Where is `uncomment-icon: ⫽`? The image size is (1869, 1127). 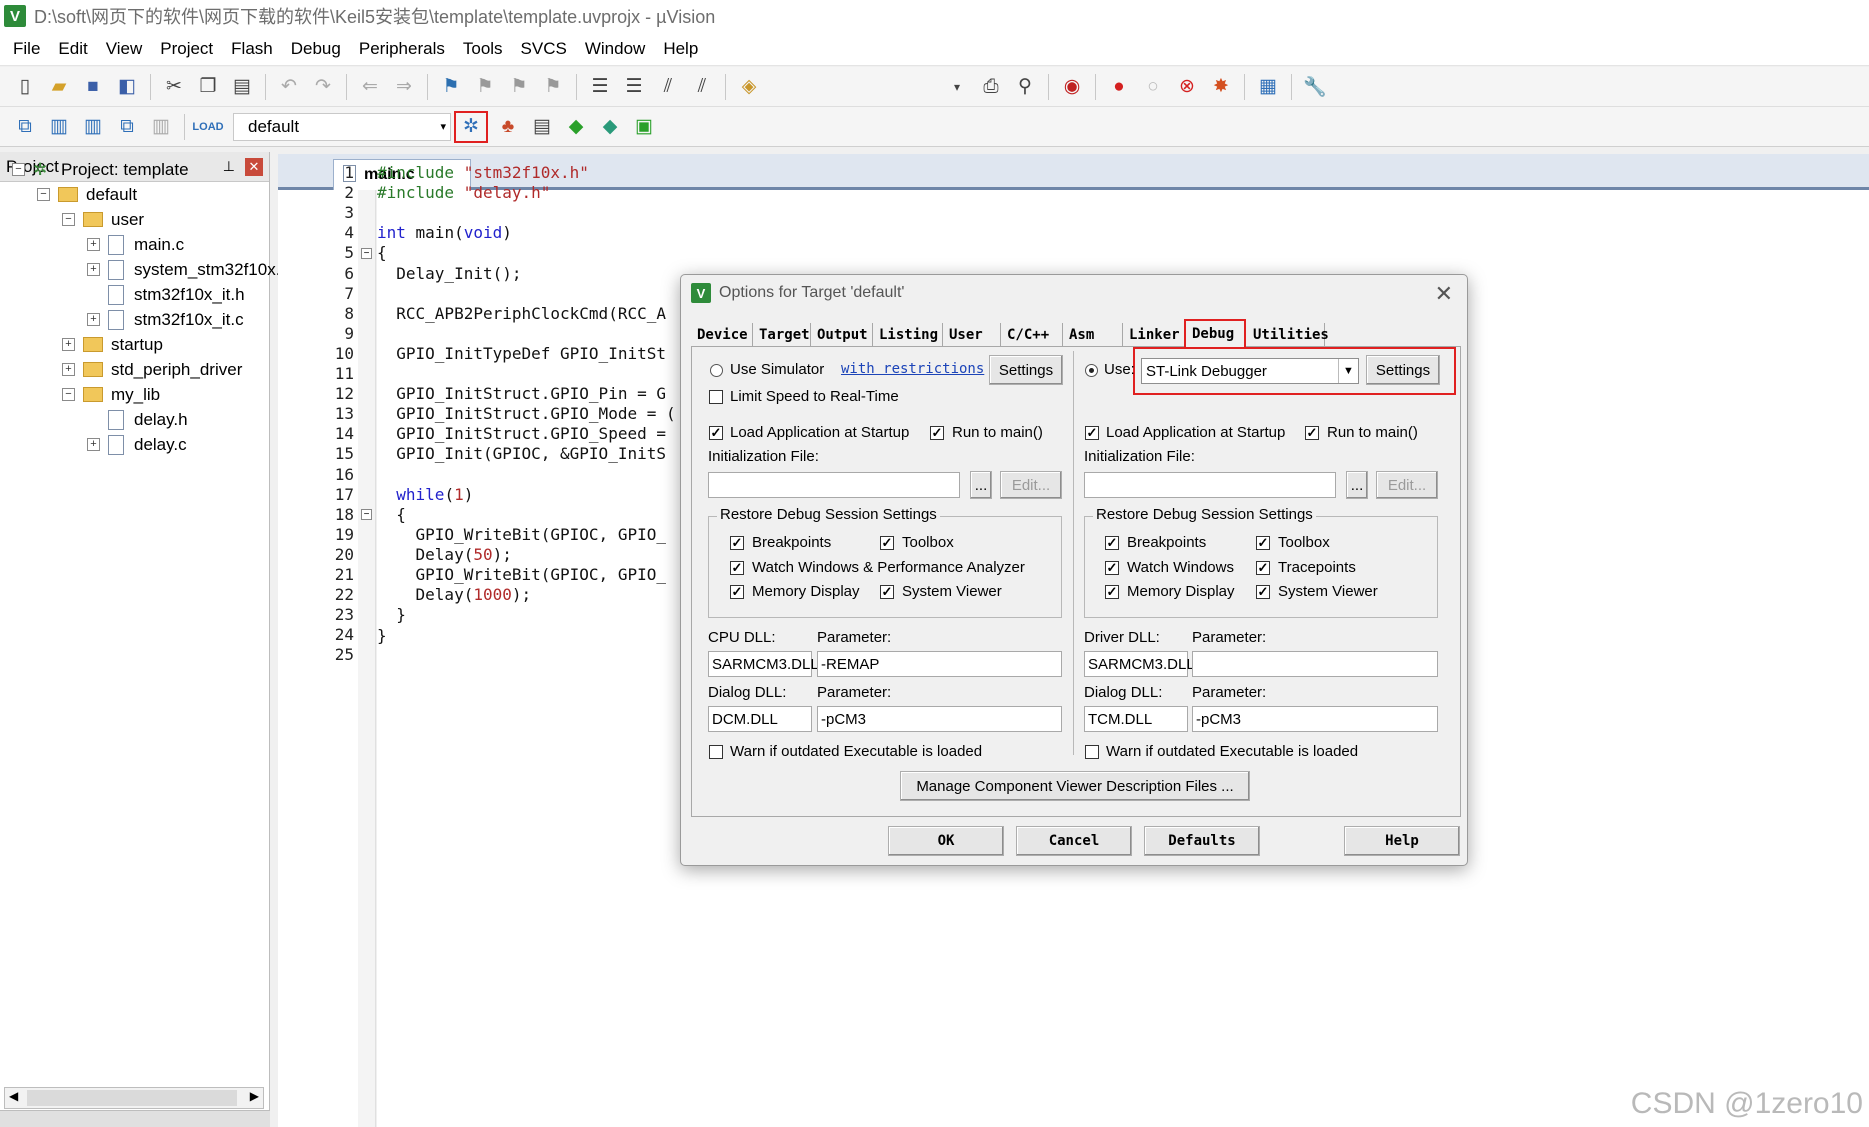
uncomment-icon: ⫽ is located at coordinates (702, 87).